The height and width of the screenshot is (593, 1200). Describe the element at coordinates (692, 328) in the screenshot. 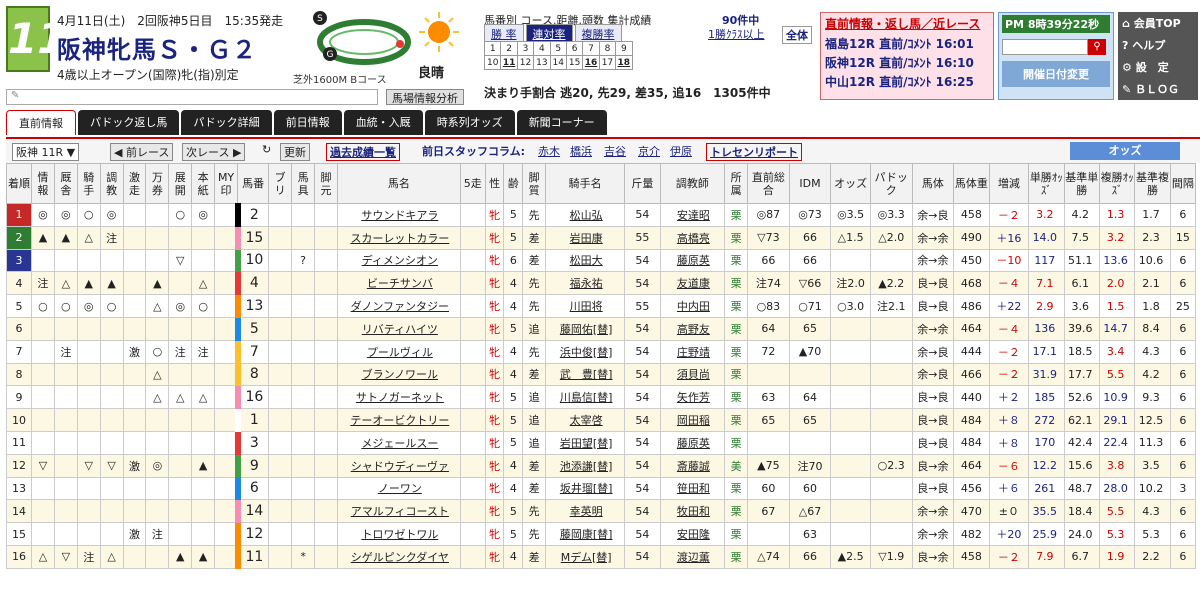

I see `table-cell: 高野友` at that location.